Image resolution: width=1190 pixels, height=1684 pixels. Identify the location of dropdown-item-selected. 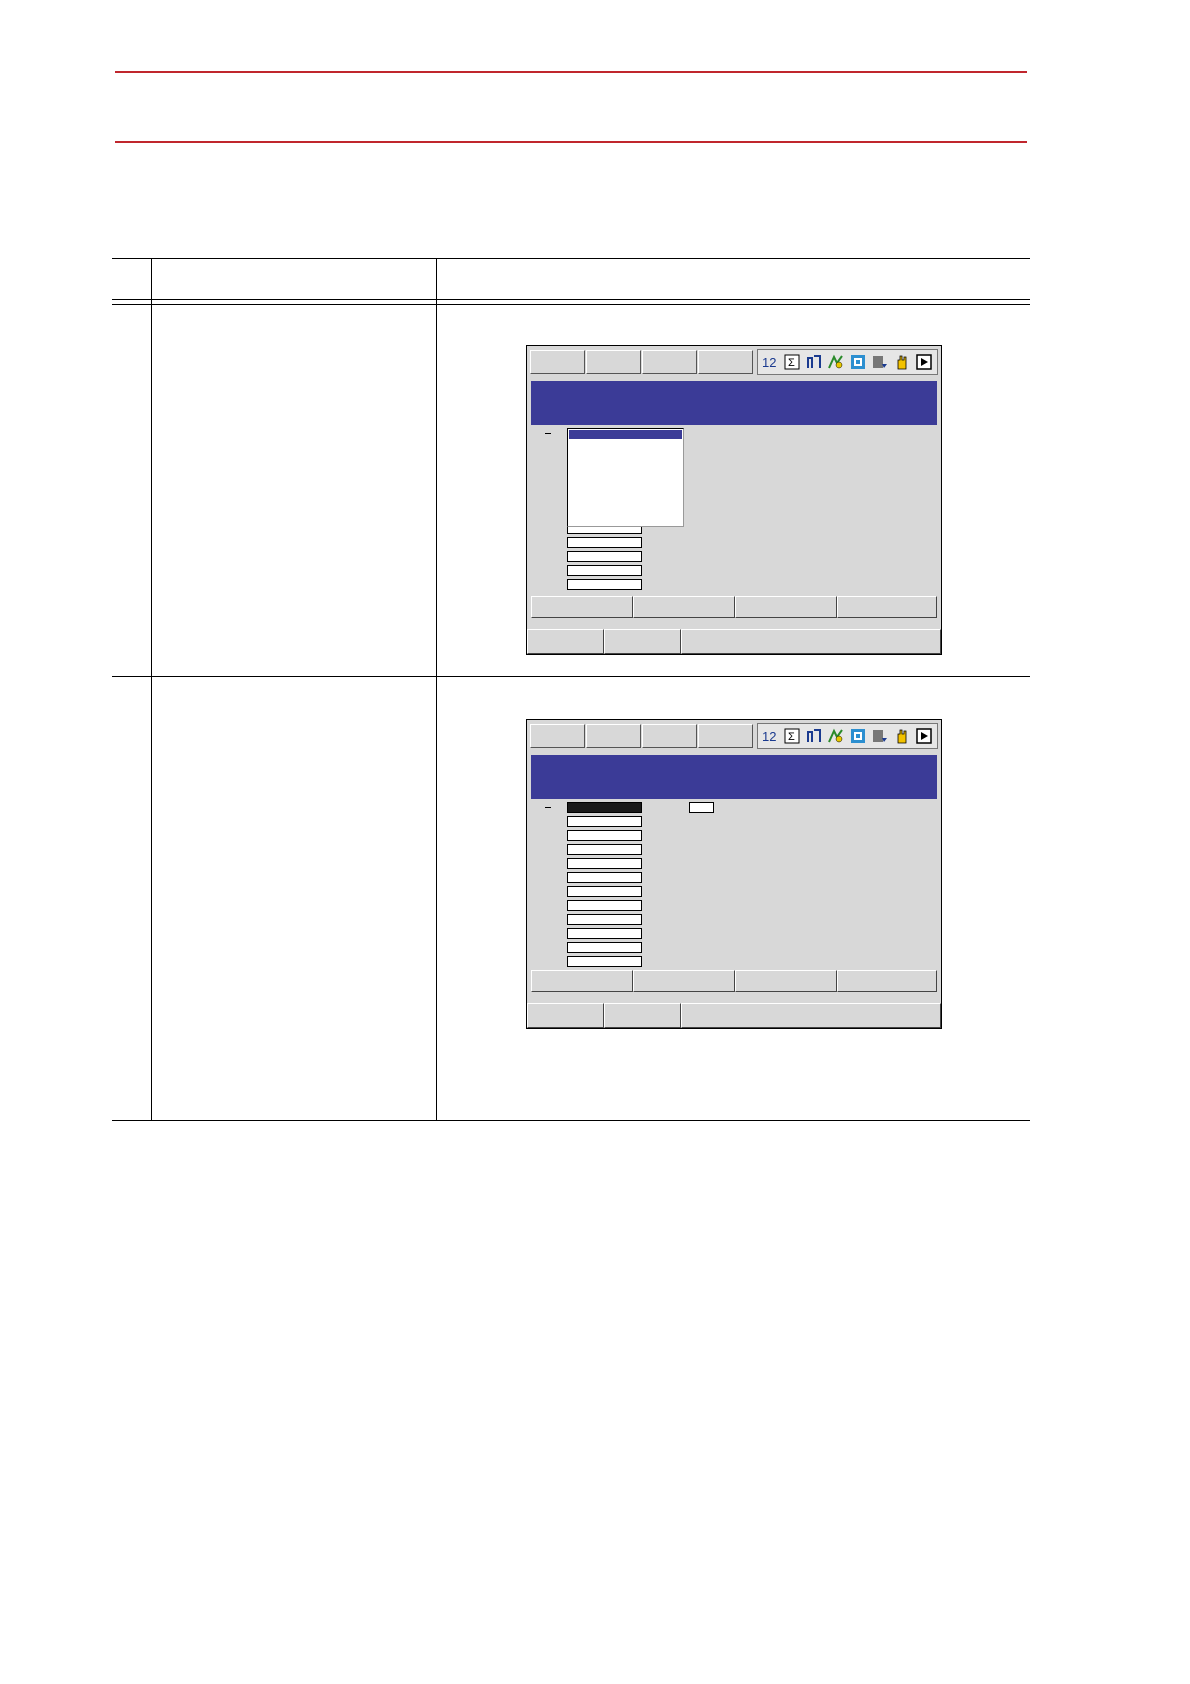
(625, 434).